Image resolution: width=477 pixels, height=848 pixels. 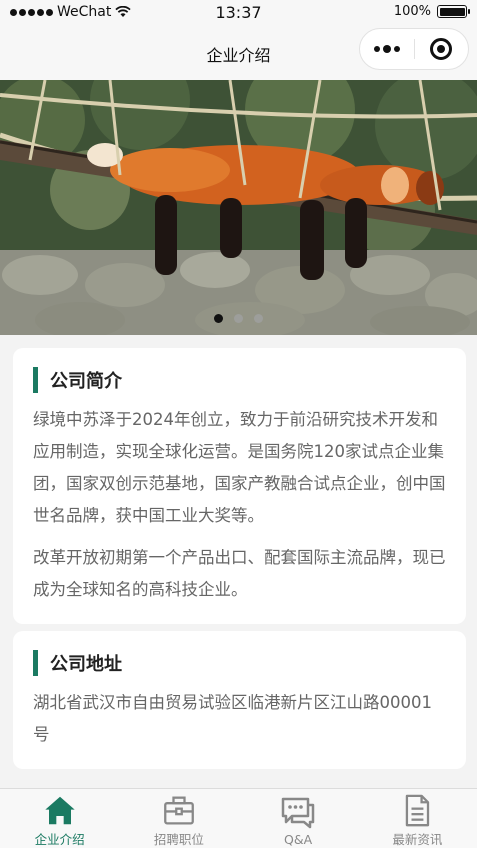 I want to click on tab-label: 企业介绍, so click(x=59, y=839).